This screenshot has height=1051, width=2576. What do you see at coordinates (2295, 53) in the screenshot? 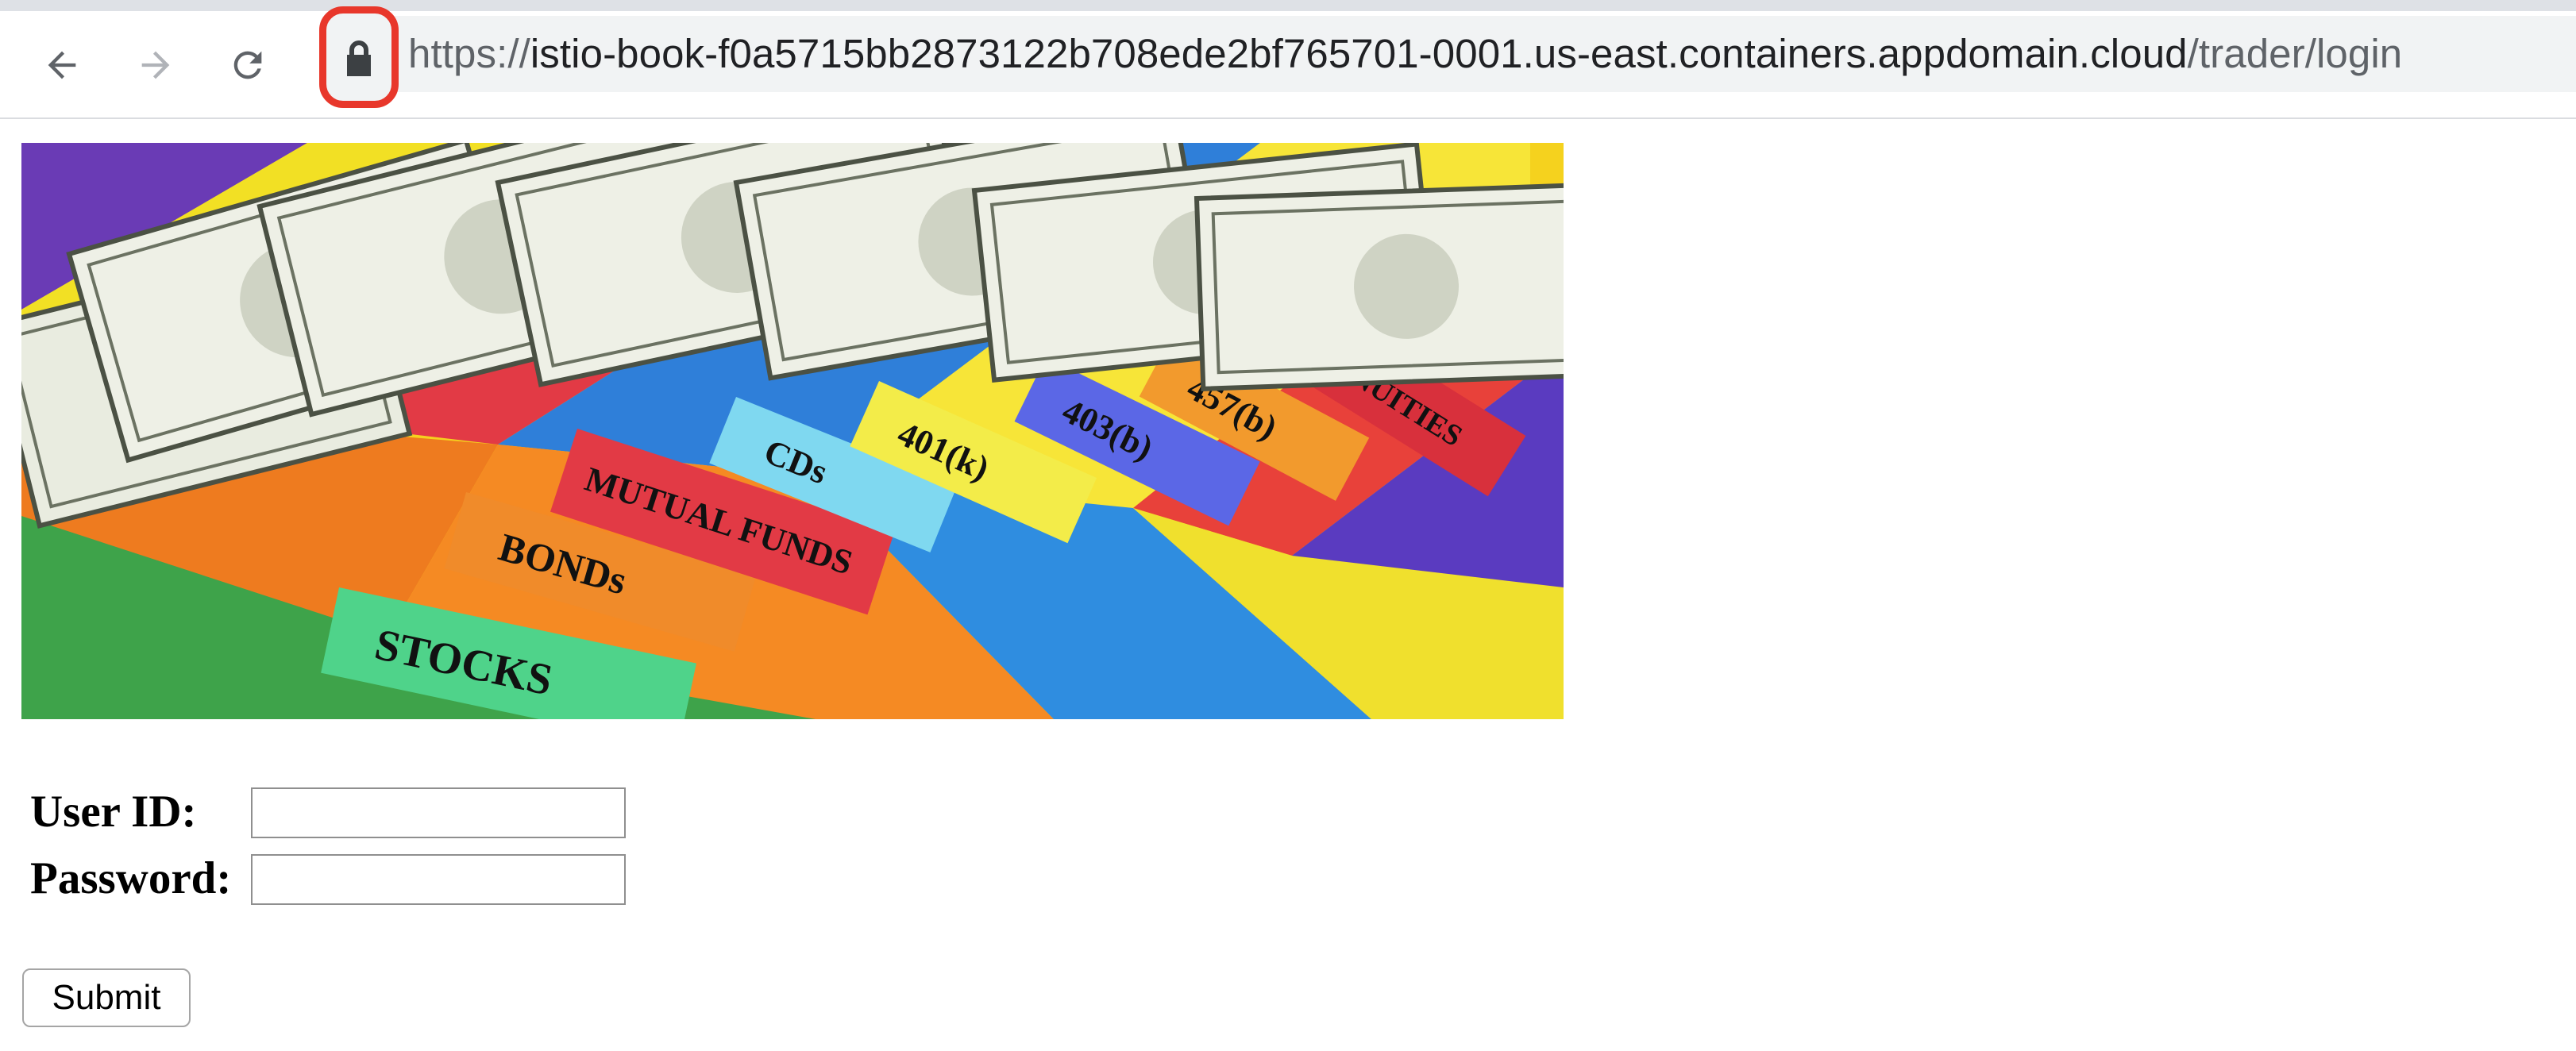
I see `url-path: /trader/login` at bounding box center [2295, 53].